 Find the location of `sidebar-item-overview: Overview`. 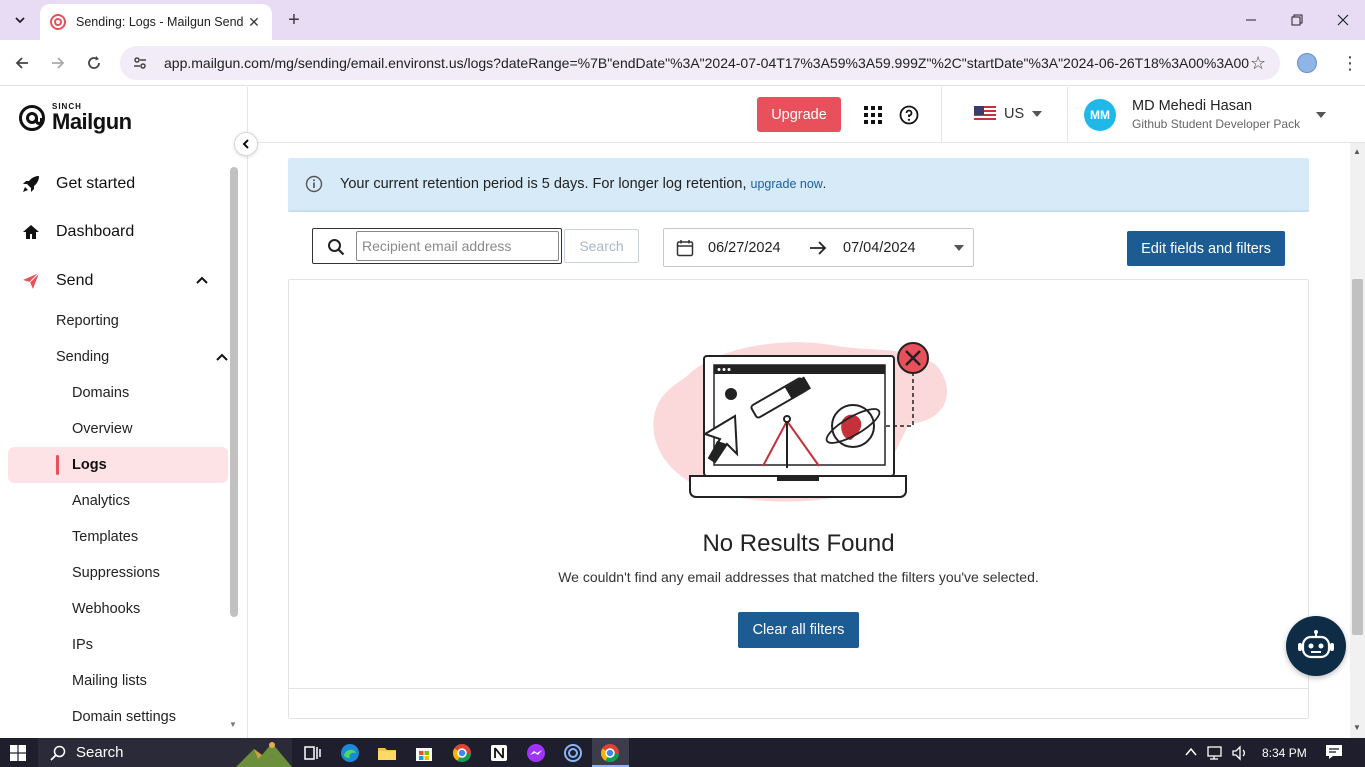

sidebar-item-overview: Overview is located at coordinates (102, 429).